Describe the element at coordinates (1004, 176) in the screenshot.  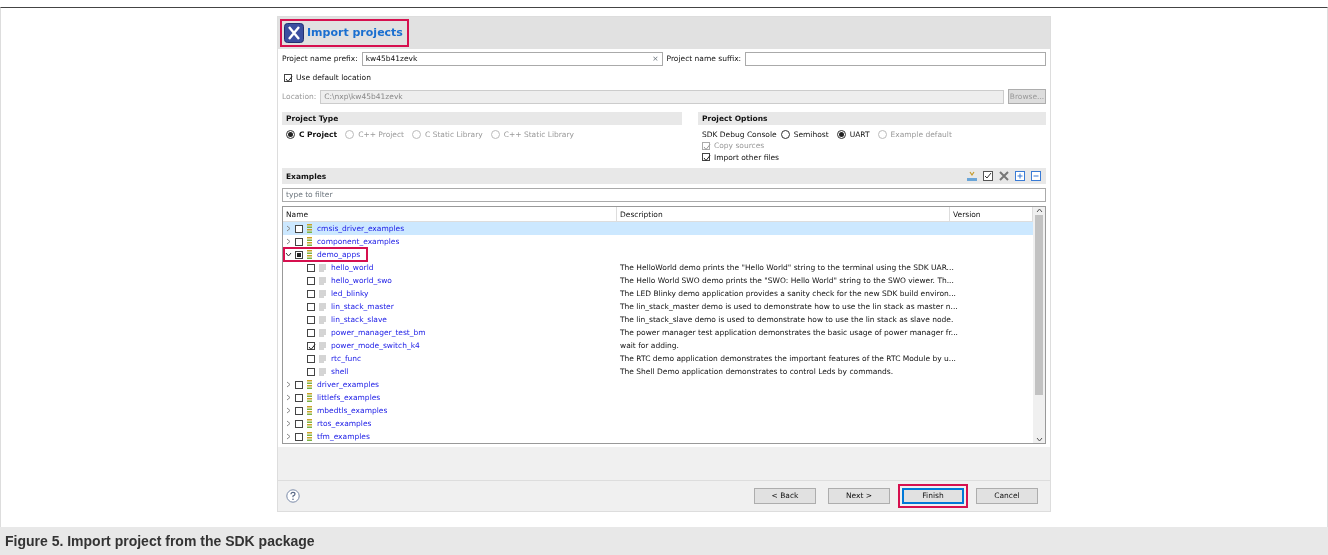
I see `uncheck-all-icon` at that location.